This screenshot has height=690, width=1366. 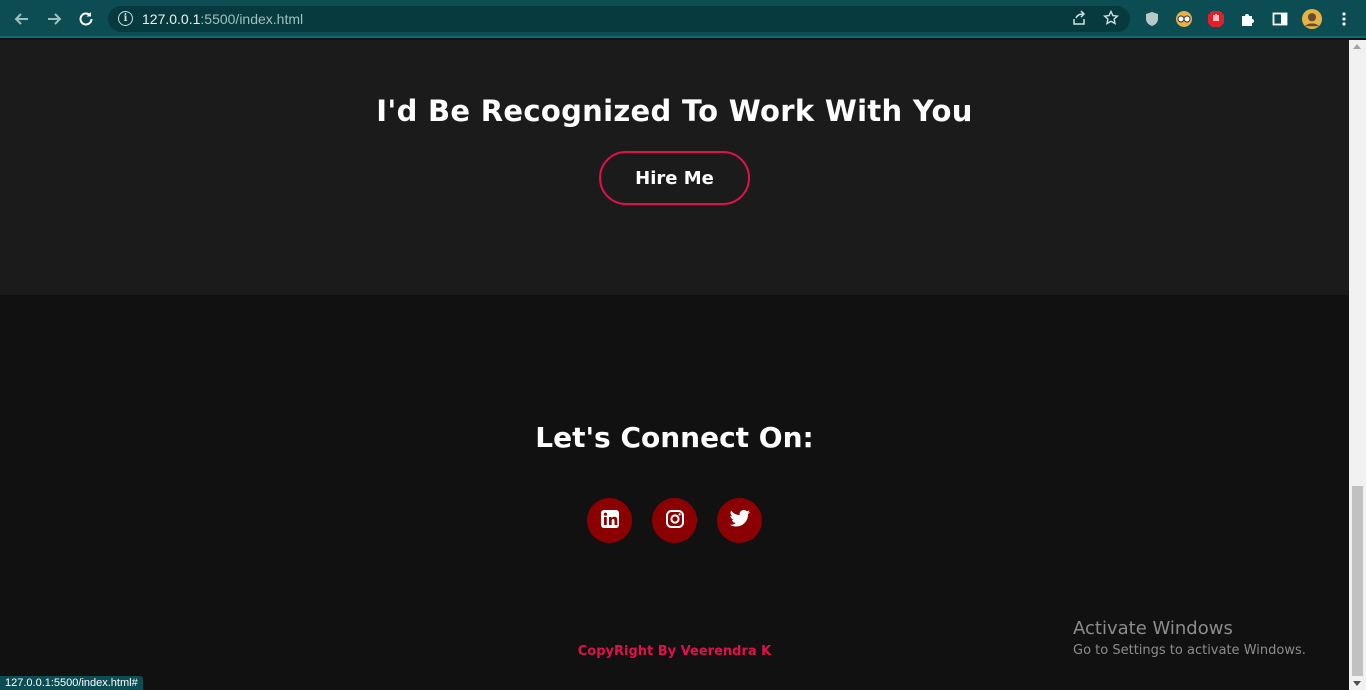 I want to click on instagram-link, so click(x=674, y=520).